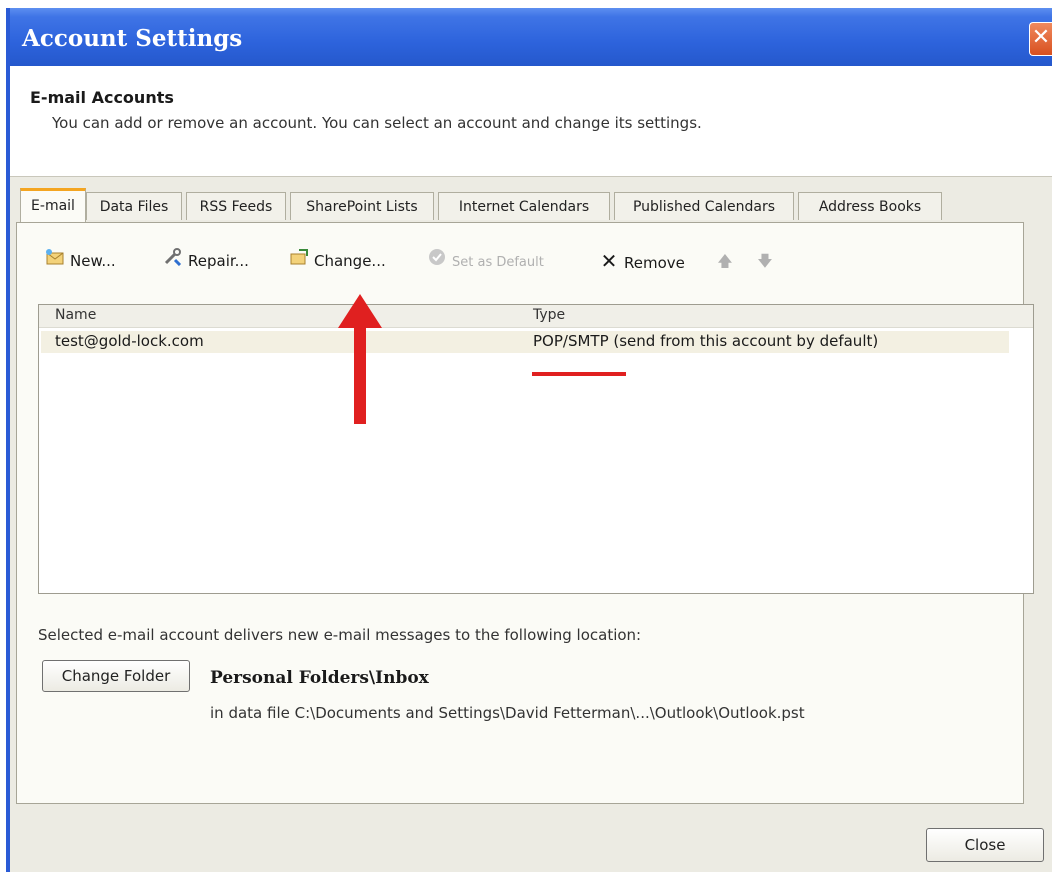 The image size is (1052, 872). I want to click on close-button: Close, so click(985, 845).